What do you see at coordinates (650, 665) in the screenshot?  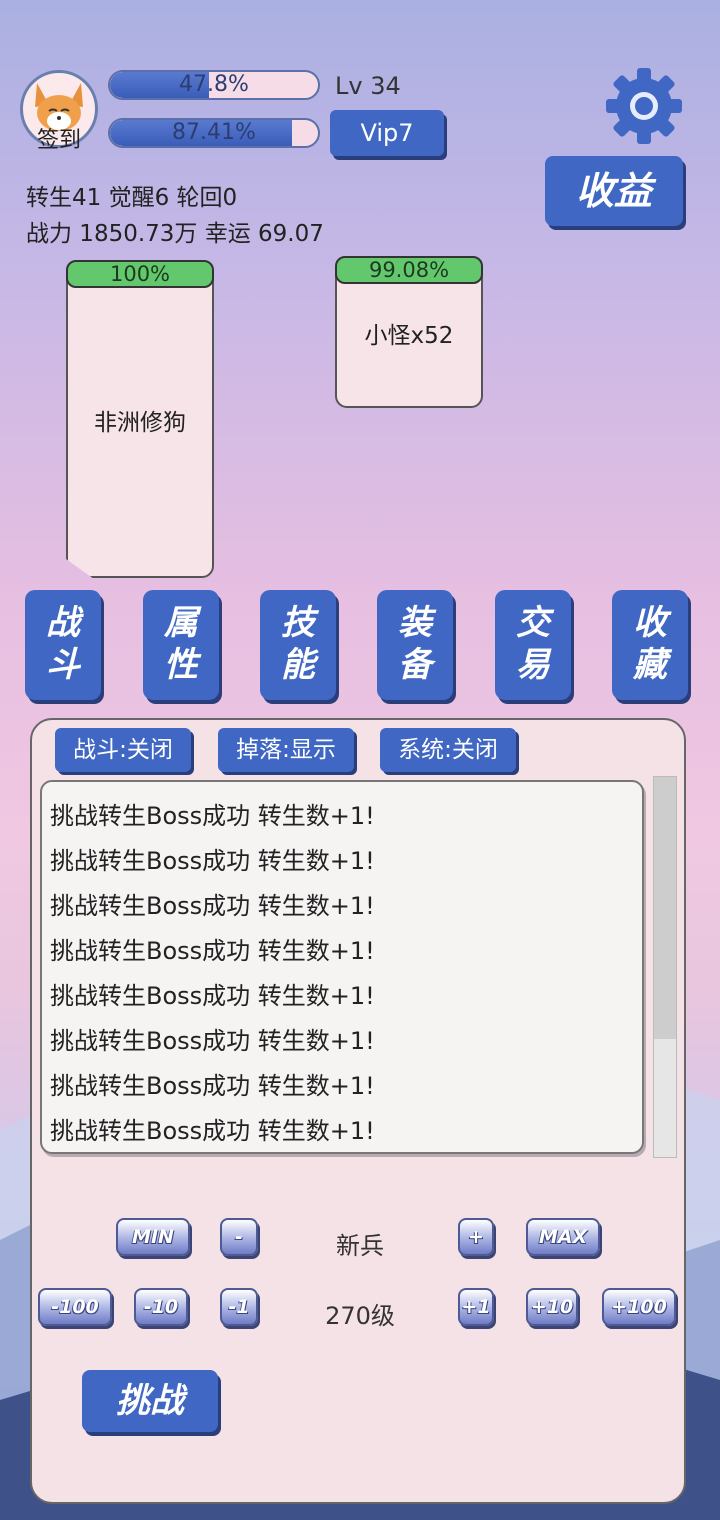 I see `nav-collection-label-2: 藏` at bounding box center [650, 665].